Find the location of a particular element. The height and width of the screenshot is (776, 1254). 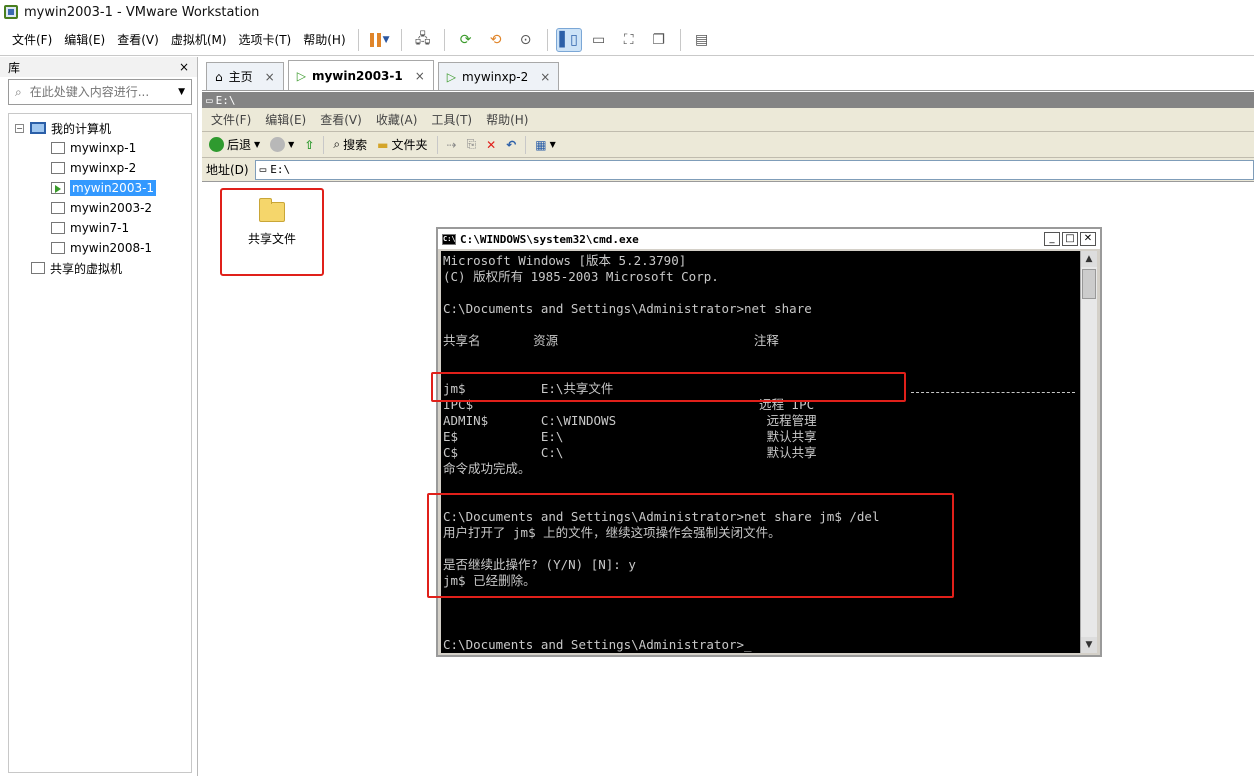

undo-button: ↶ is located at coordinates (511, 145).